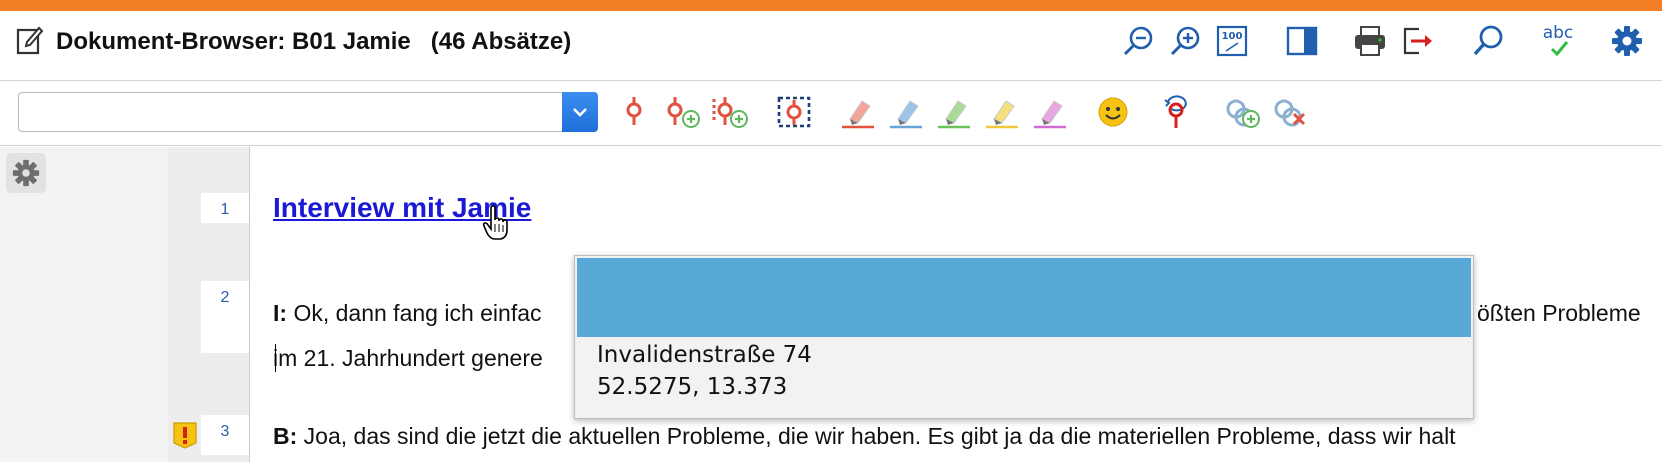 The image size is (1662, 462). I want to click on magenta-highlighter-icon, so click(1050, 112).